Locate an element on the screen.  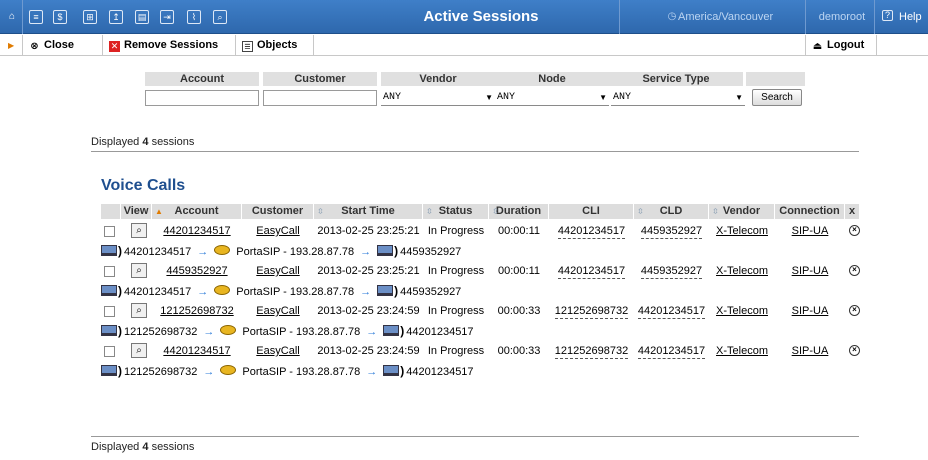
col-connection-label: Connection is located at coordinates (809, 211).